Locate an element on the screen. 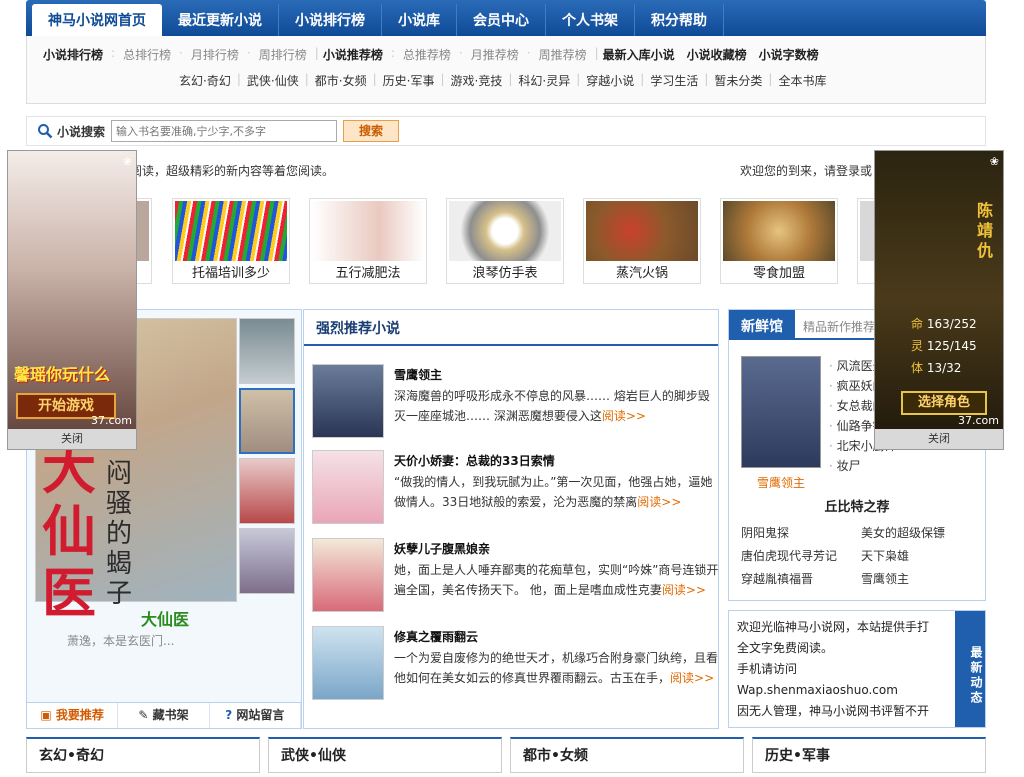  cat-link: 玄幻·奇幻 is located at coordinates (205, 80).